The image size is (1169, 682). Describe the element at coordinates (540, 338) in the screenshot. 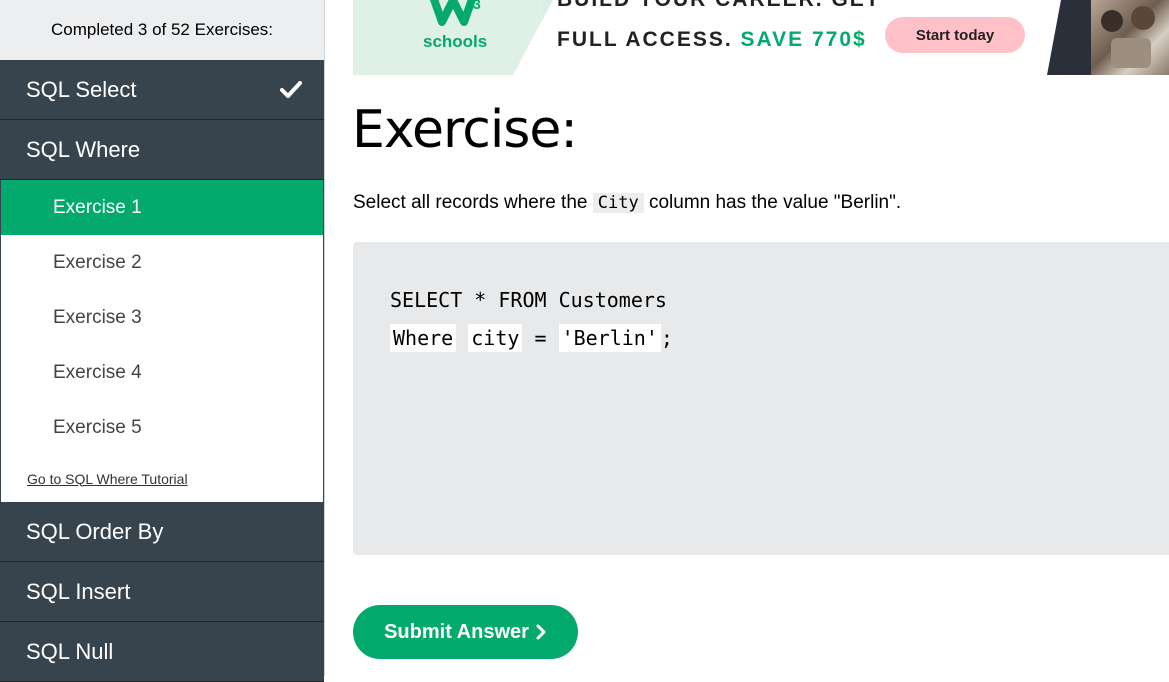

I see `operator-text: =` at that location.